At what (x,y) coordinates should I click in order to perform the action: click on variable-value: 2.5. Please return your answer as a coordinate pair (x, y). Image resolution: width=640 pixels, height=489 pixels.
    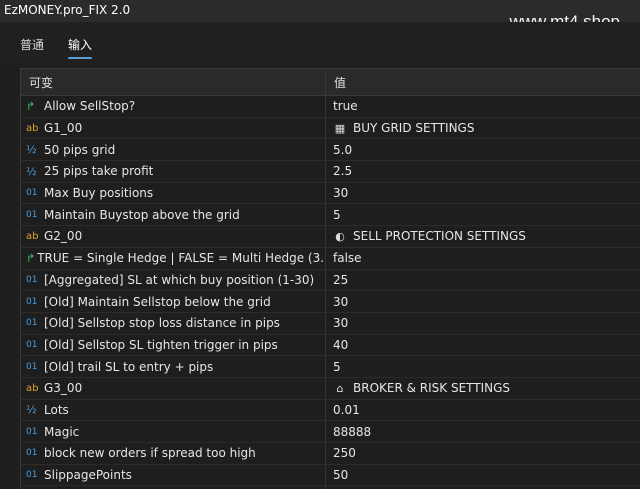
    Looking at the image, I should click on (343, 171).